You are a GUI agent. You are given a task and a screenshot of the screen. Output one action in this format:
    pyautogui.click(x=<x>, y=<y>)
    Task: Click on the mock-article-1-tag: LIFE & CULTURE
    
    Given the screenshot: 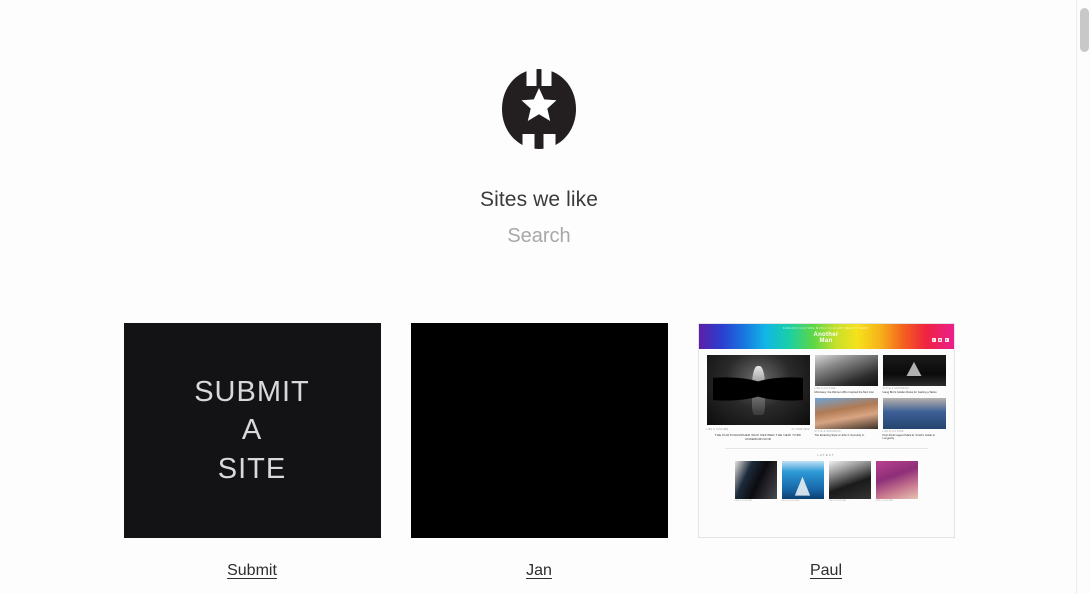 What is the action you would take?
    pyautogui.click(x=825, y=388)
    